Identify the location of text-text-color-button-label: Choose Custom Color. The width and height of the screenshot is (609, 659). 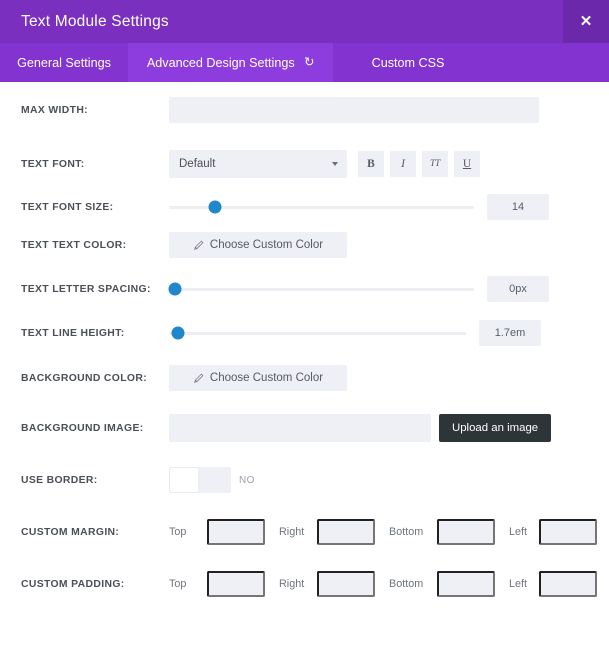
(266, 245).